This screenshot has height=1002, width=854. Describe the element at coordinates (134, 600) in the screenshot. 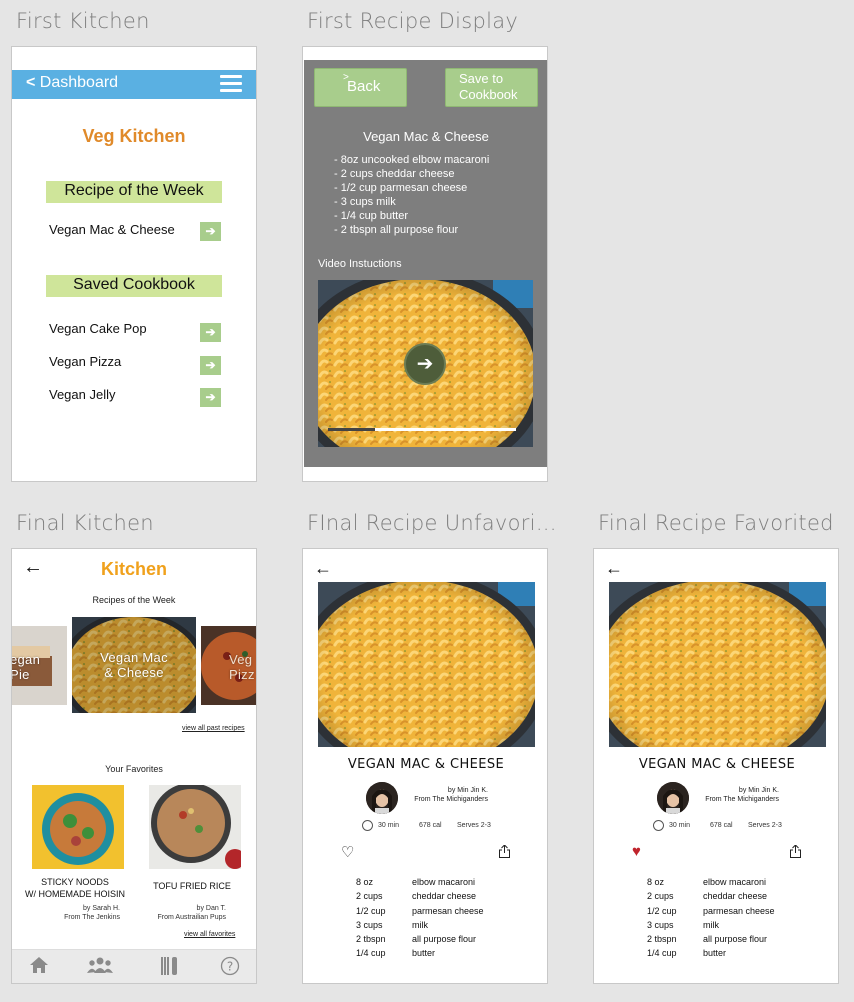

I see `section-heading-week: Recipes of the Week` at that location.